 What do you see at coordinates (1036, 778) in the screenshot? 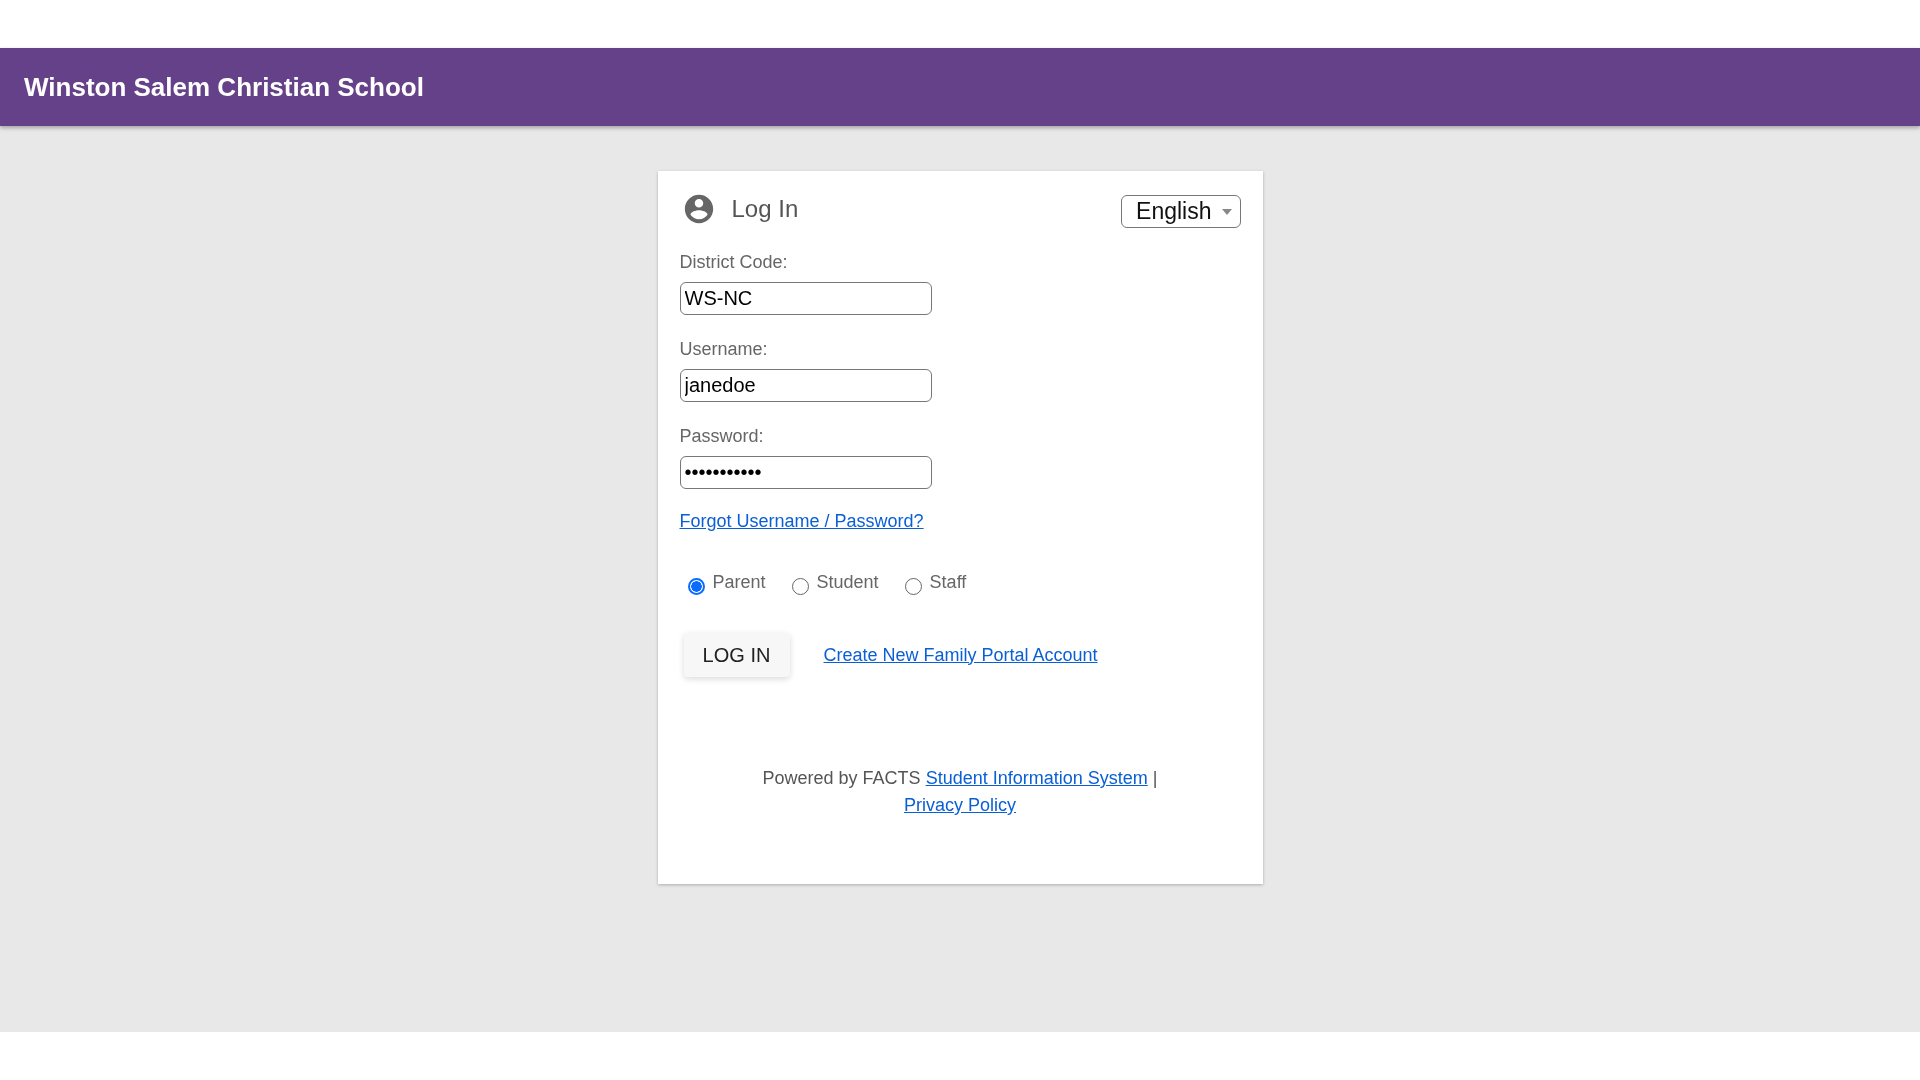
I see `sis-link: Student Information System` at bounding box center [1036, 778].